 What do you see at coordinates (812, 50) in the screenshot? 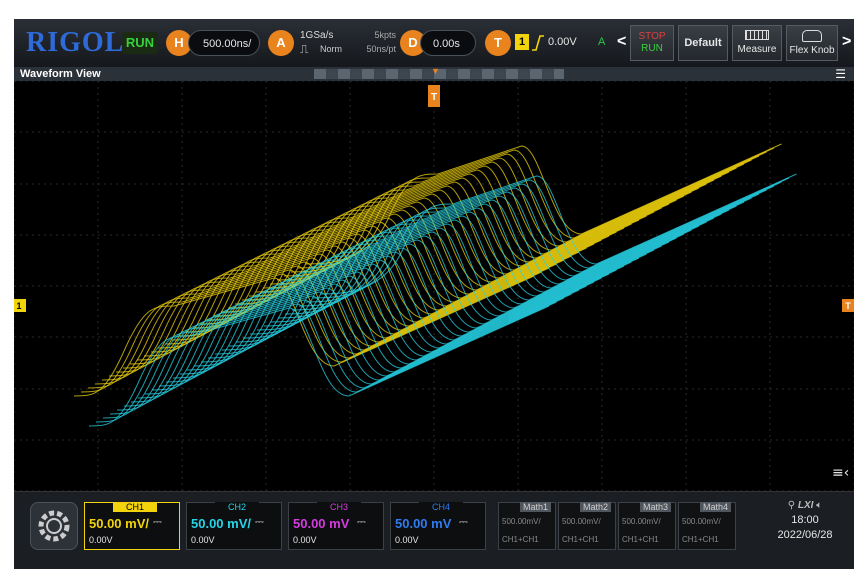
I see `flex-knob-label: Flex Knob` at bounding box center [812, 50].